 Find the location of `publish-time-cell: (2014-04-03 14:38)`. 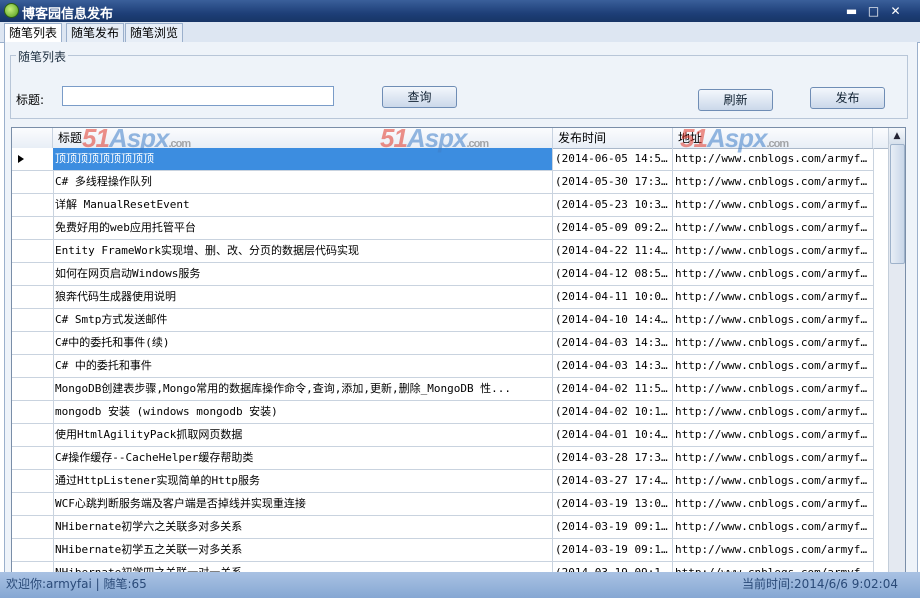

publish-time-cell: (2014-04-03 14:38) is located at coordinates (613, 366).